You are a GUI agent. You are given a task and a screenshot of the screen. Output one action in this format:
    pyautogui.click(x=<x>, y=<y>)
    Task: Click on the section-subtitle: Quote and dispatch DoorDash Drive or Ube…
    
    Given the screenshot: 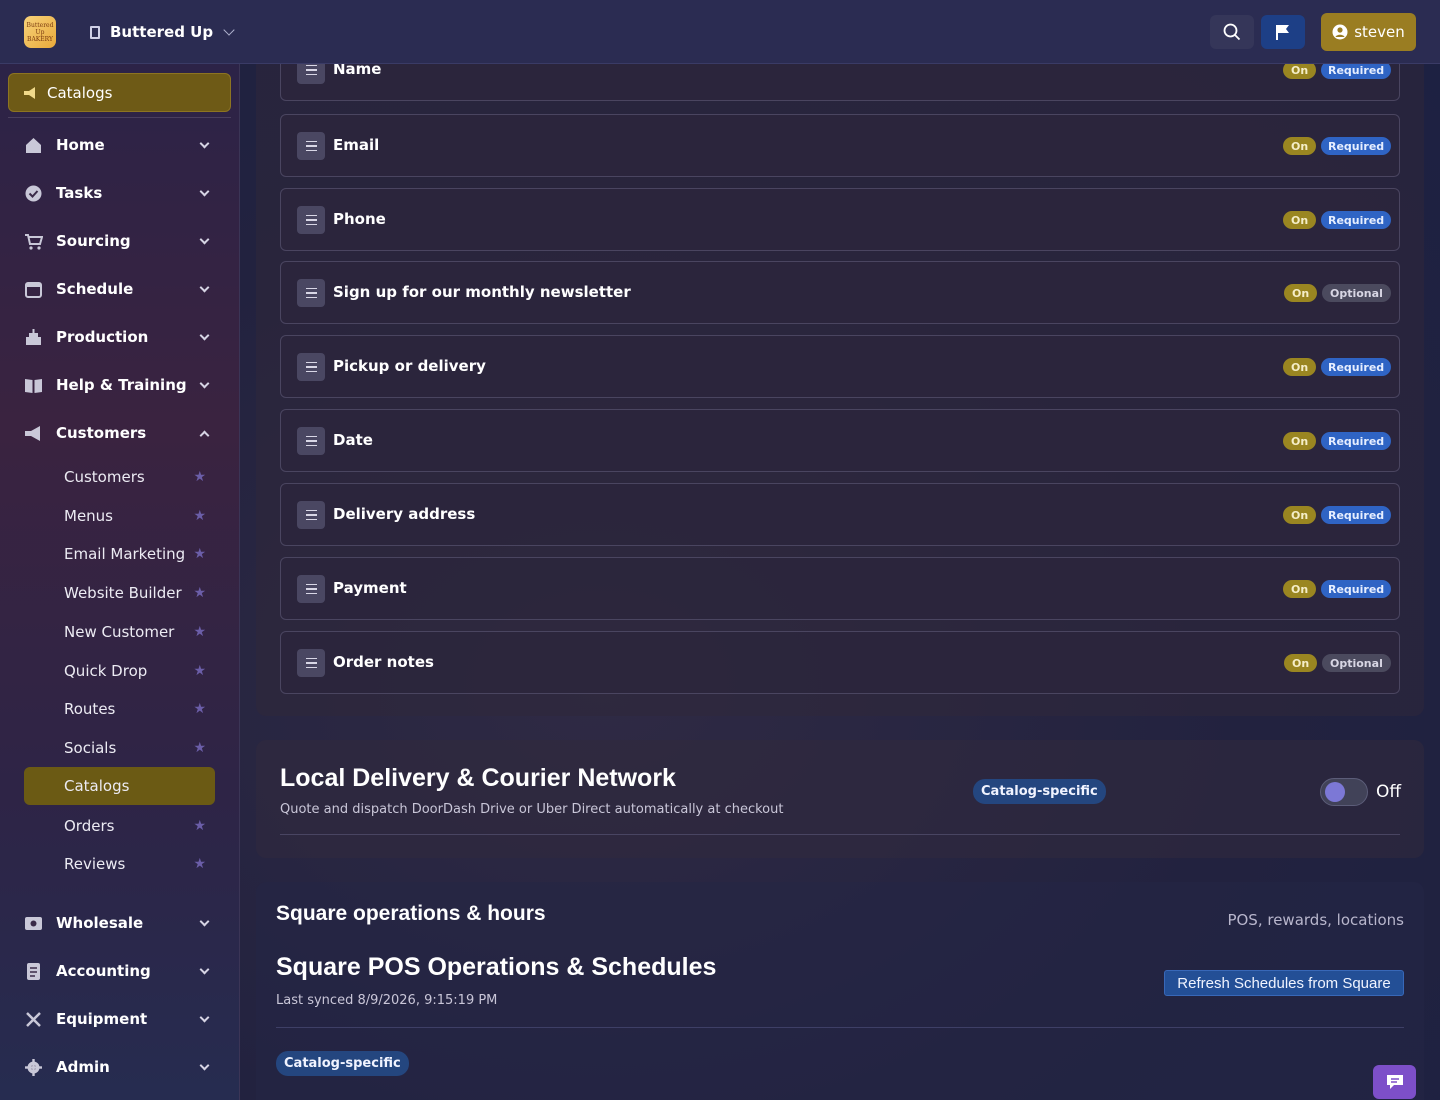 What is the action you would take?
    pyautogui.click(x=532, y=809)
    